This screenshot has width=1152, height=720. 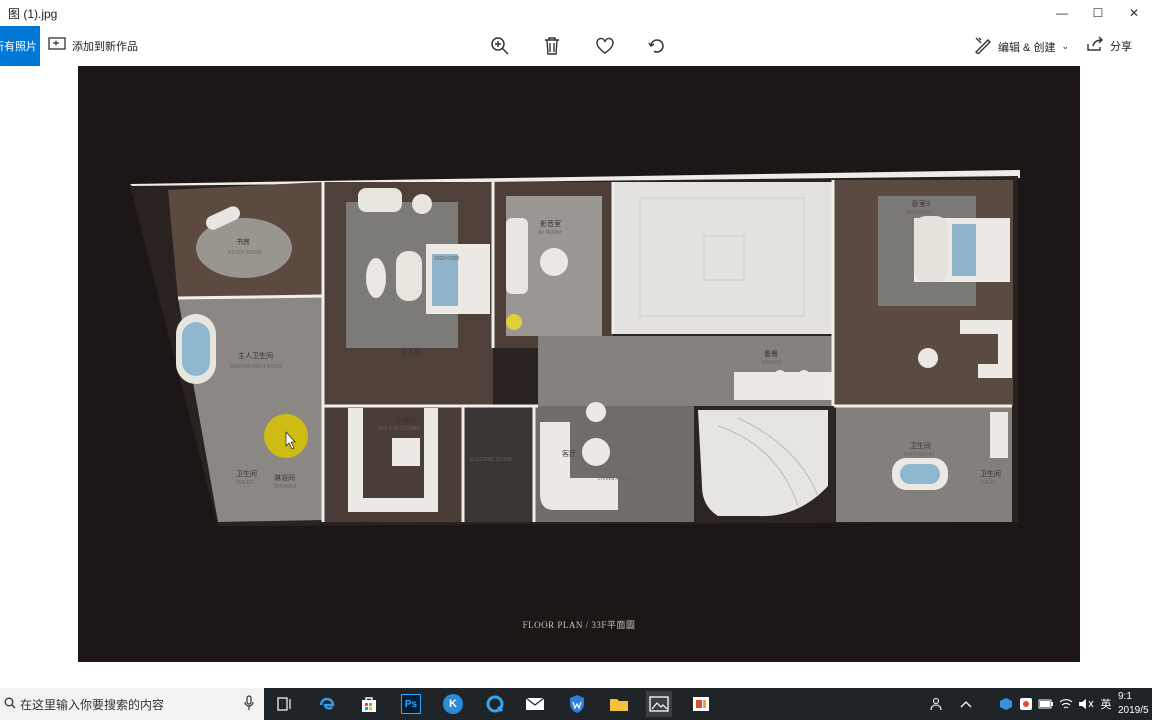 I want to click on rotate-icon, so click(x=657, y=46).